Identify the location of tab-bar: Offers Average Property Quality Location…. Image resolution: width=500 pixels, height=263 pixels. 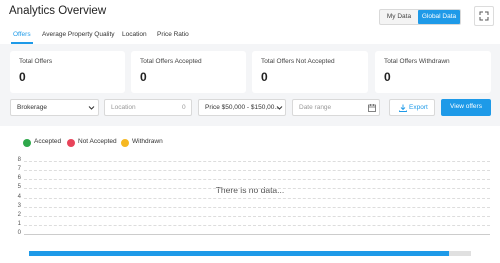
(250, 36).